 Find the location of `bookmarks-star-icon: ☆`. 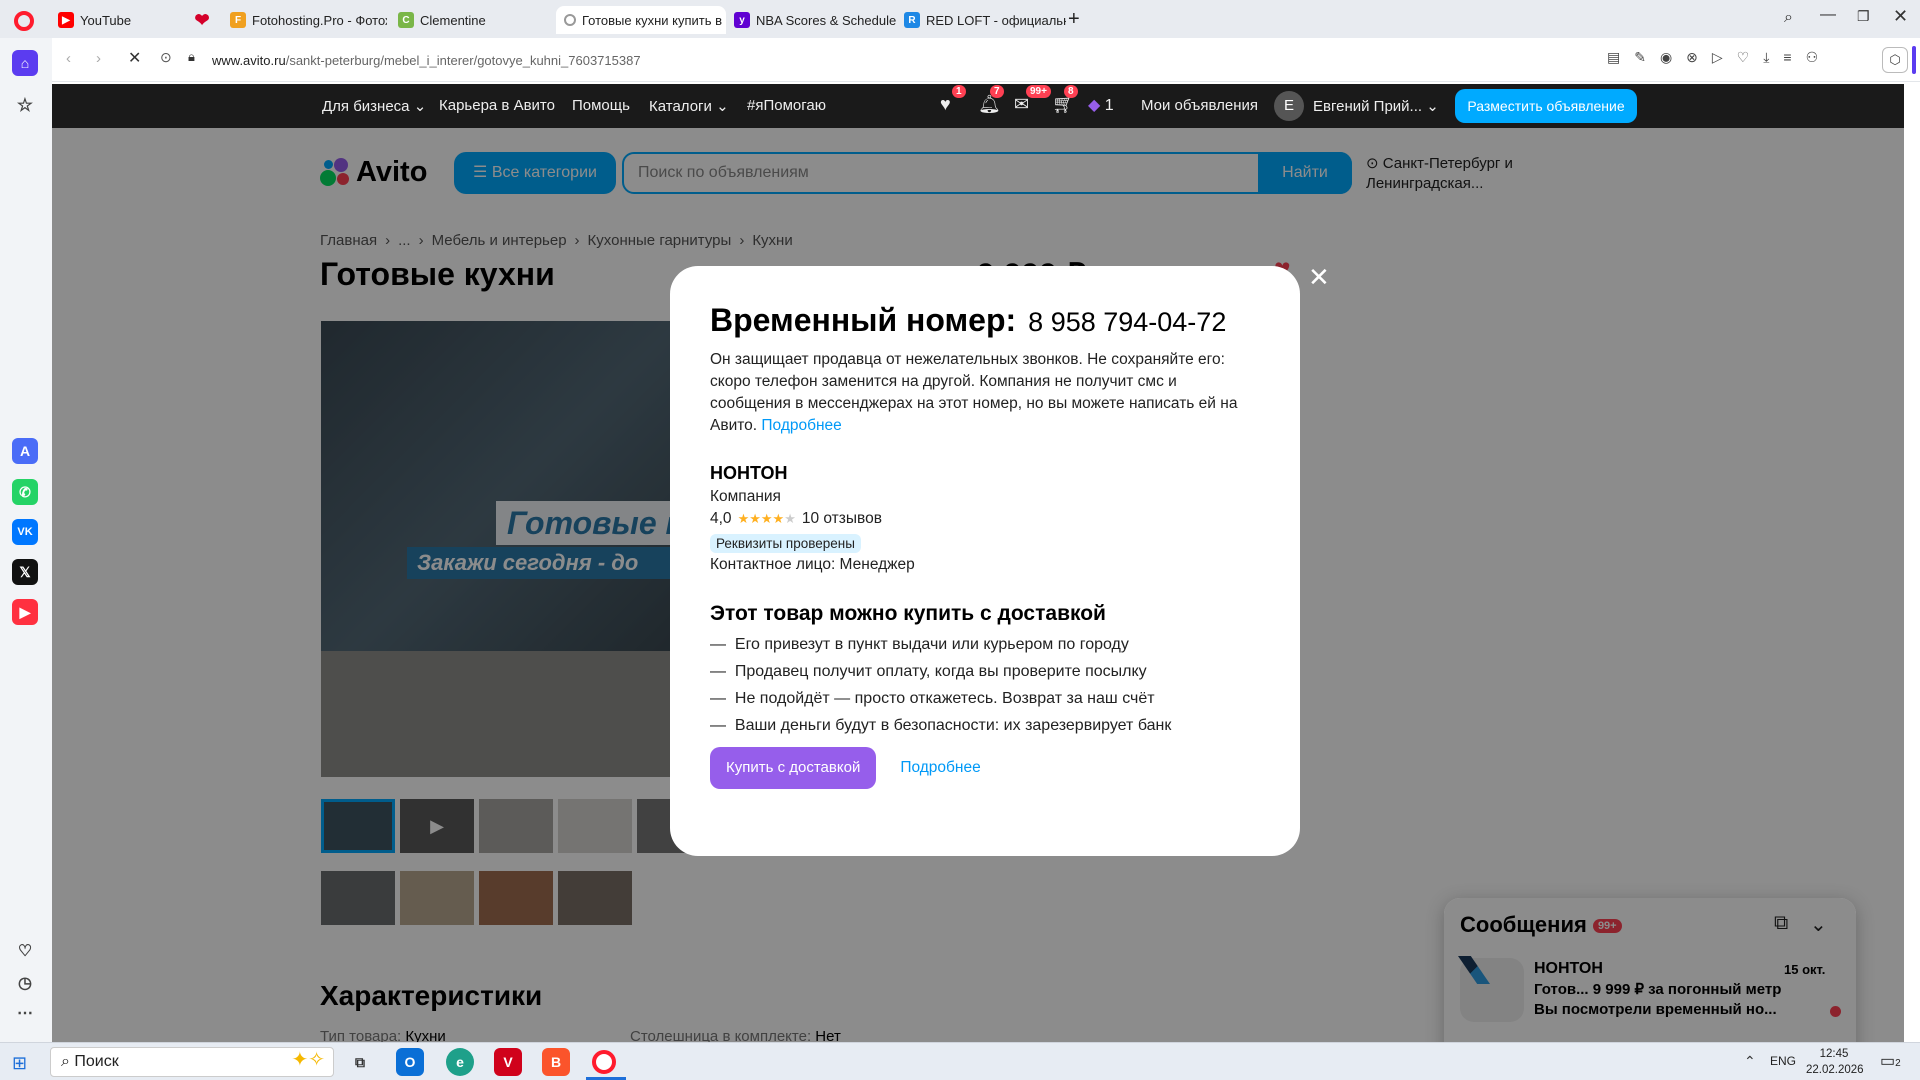

bookmarks-star-icon: ☆ is located at coordinates (25, 105).